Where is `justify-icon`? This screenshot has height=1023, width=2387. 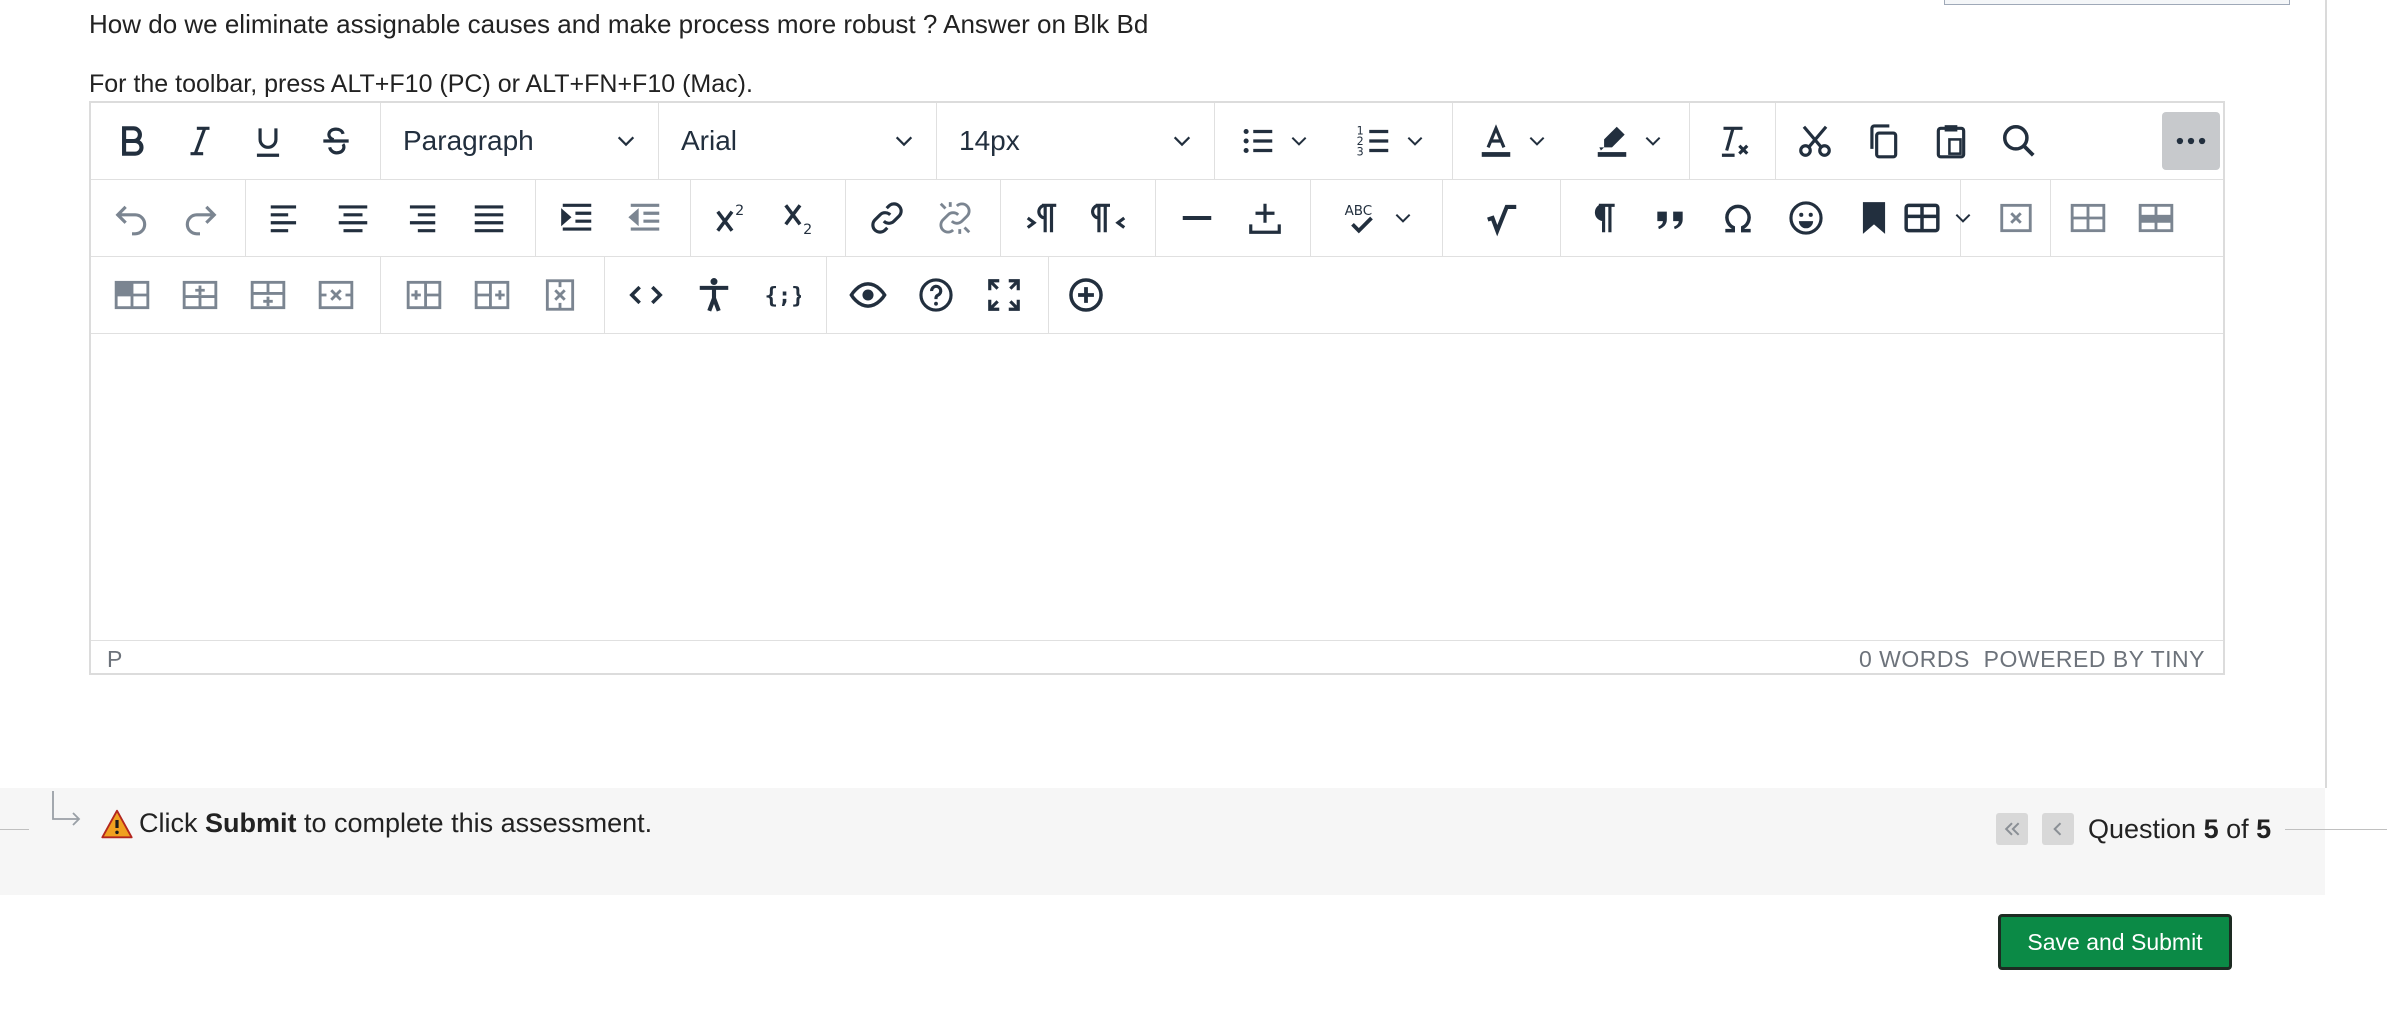
justify-icon is located at coordinates (489, 219).